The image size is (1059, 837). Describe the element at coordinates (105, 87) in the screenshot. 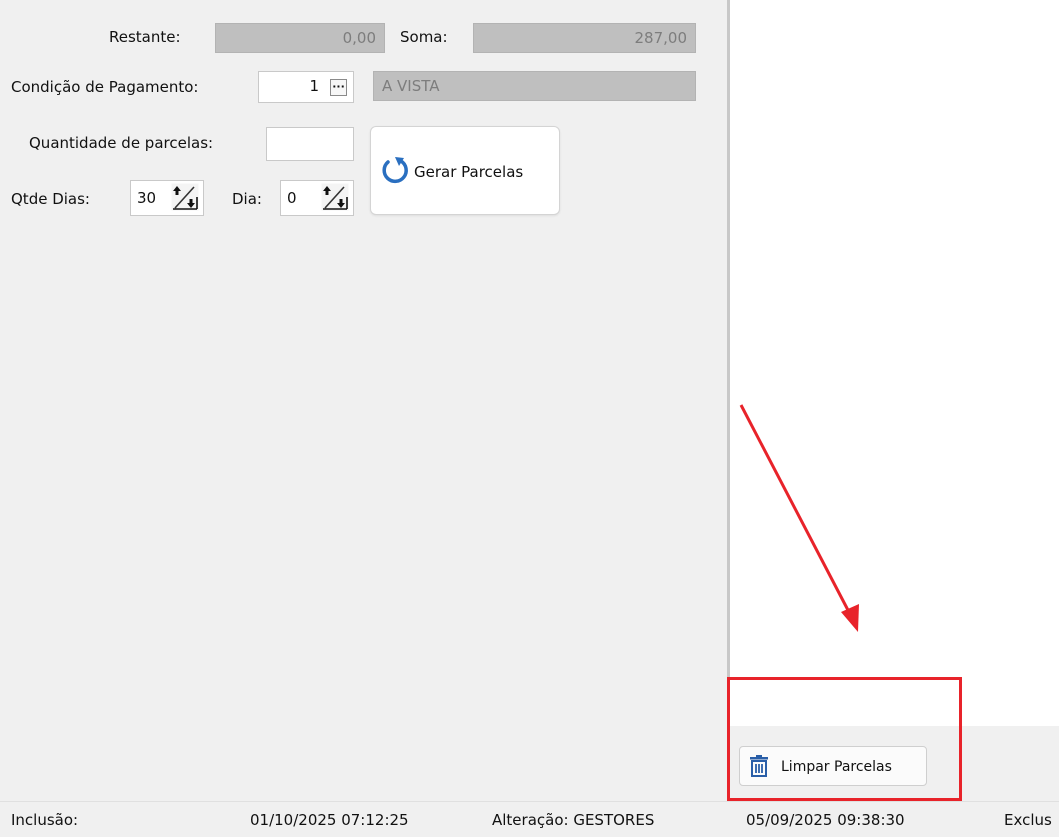

I see `condicao-label: Condição de Pagamento:` at that location.